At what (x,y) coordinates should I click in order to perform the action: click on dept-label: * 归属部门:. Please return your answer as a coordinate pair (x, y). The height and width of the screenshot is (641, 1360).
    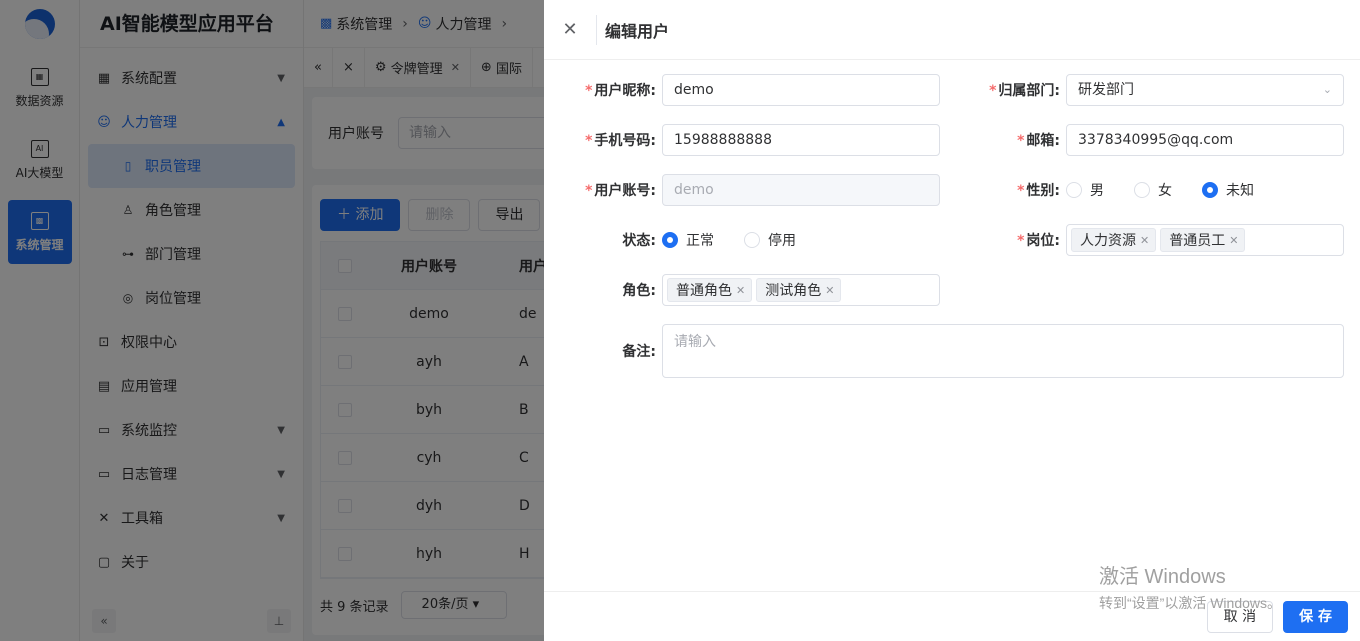
    Looking at the image, I should click on (1007, 90).